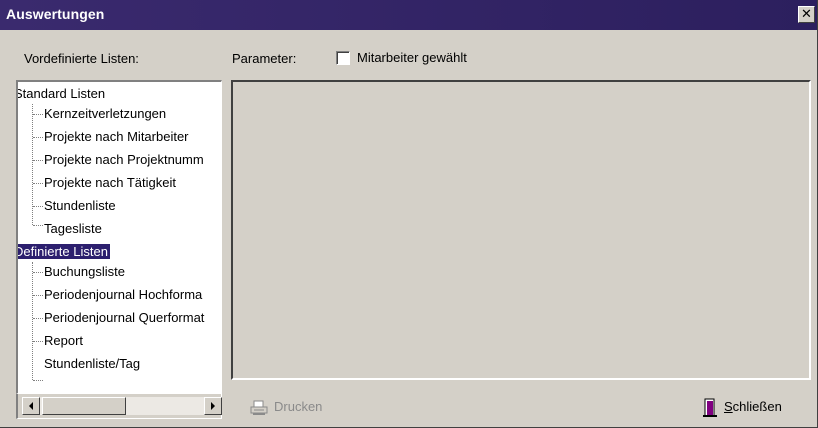 The width and height of the screenshot is (818, 428). What do you see at coordinates (408, 15) in the screenshot?
I see `title-bar: Auswertungen ✕` at bounding box center [408, 15].